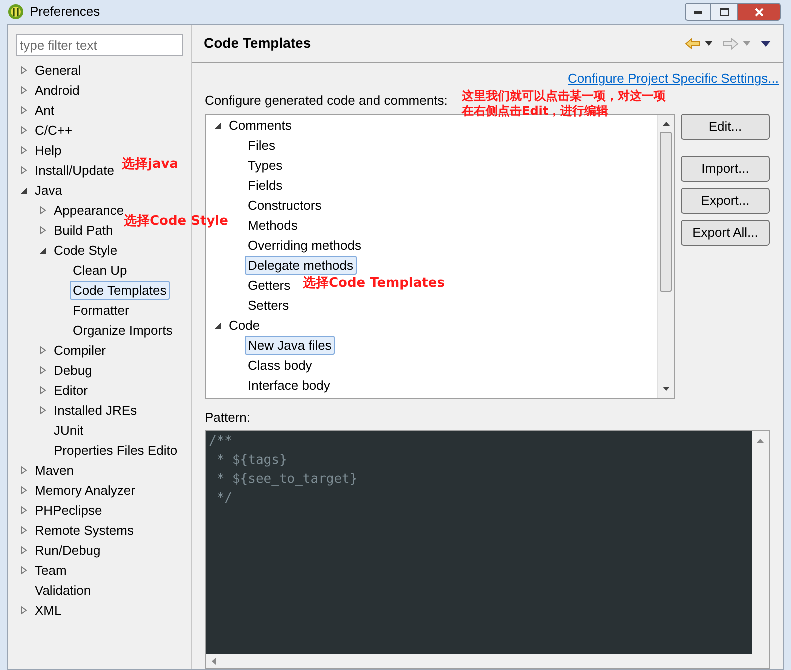 The image size is (791, 670). Describe the element at coordinates (176, 222) in the screenshot. I see `annotation-text: 选择Code Style` at that location.